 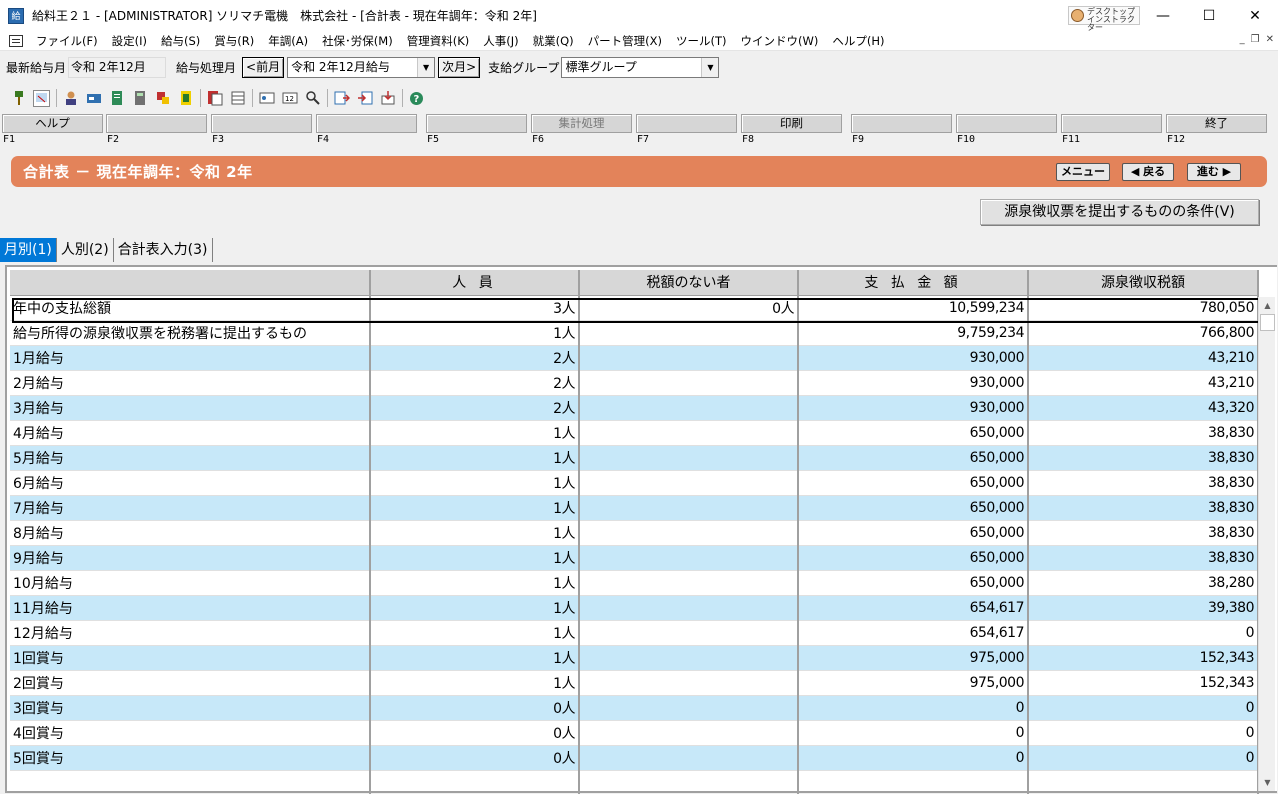 I want to click on cell-headcount: 2人, so click(x=475, y=383).